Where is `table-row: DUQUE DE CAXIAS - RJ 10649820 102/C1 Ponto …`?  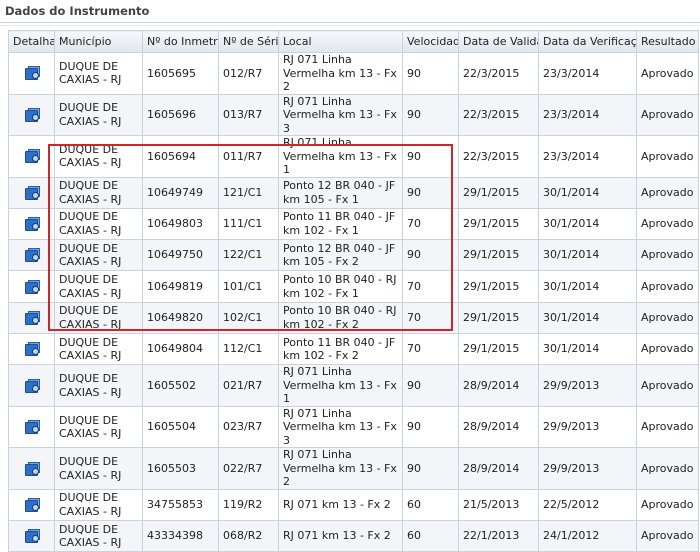 table-row: DUQUE DE CAXIAS - RJ 10649820 102/C1 Ponto … is located at coordinates (353, 317).